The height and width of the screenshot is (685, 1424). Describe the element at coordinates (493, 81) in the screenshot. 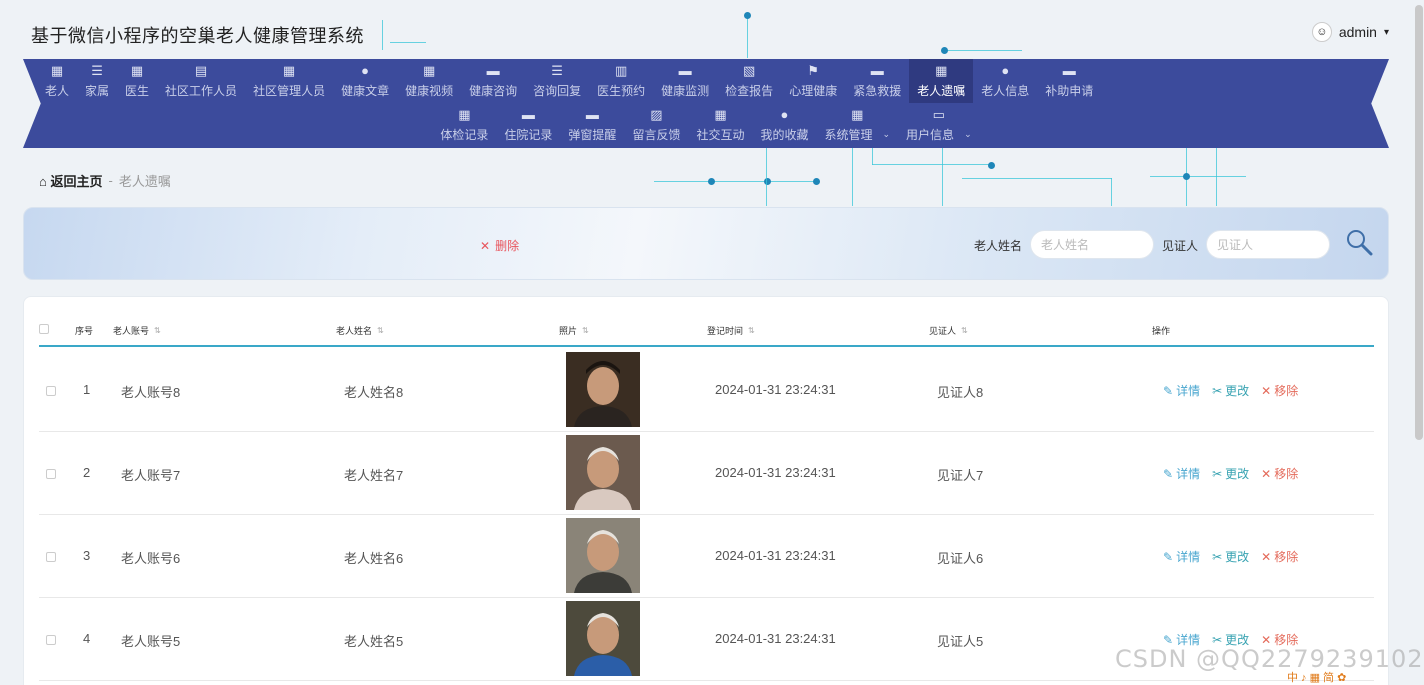

I see `nav-item-row1-7: ▬ 健康咨询` at that location.